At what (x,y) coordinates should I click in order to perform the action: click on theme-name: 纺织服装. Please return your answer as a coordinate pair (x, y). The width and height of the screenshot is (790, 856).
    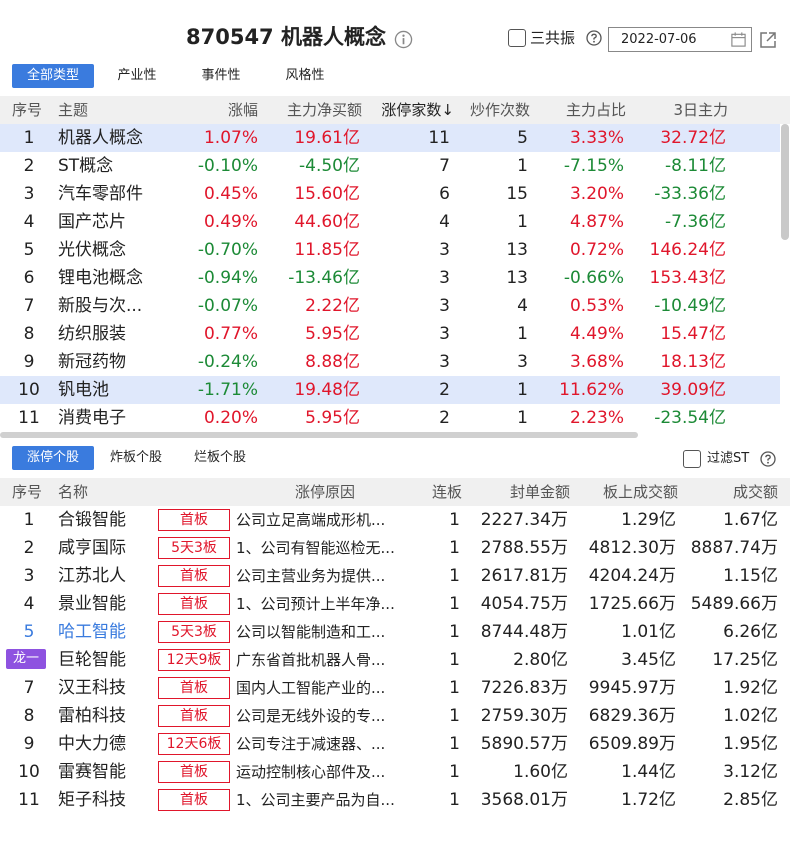
    Looking at the image, I should click on (118, 334).